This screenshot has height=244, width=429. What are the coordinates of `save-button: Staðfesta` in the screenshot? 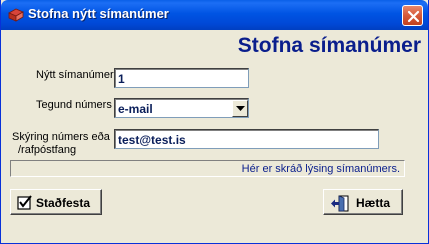 It's located at (56, 202).